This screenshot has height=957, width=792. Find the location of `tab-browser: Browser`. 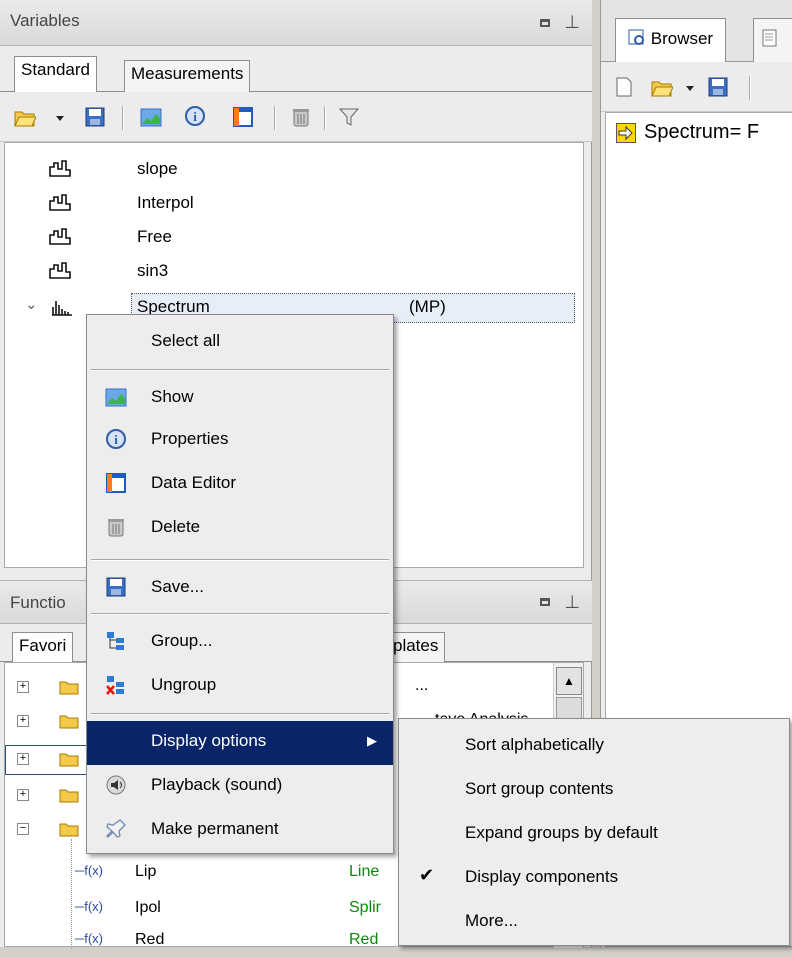

tab-browser: Browser is located at coordinates (671, 40).